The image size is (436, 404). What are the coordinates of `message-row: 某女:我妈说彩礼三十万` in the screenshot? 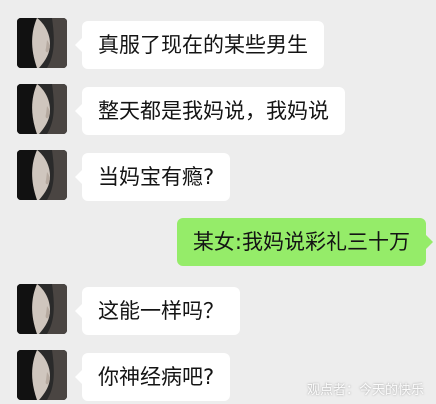 It's located at (218, 243).